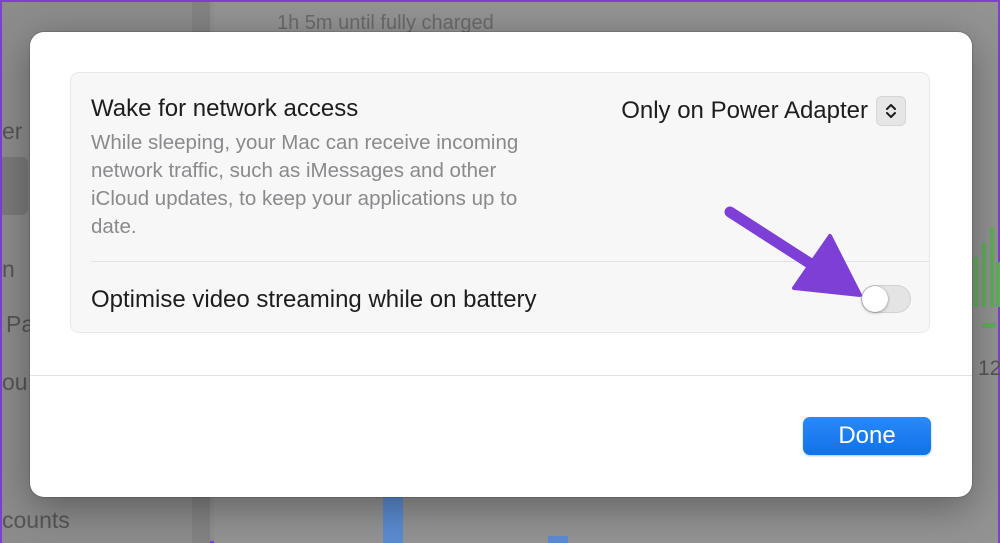  Describe the element at coordinates (501, 375) in the screenshot. I see `footer-divider` at that location.